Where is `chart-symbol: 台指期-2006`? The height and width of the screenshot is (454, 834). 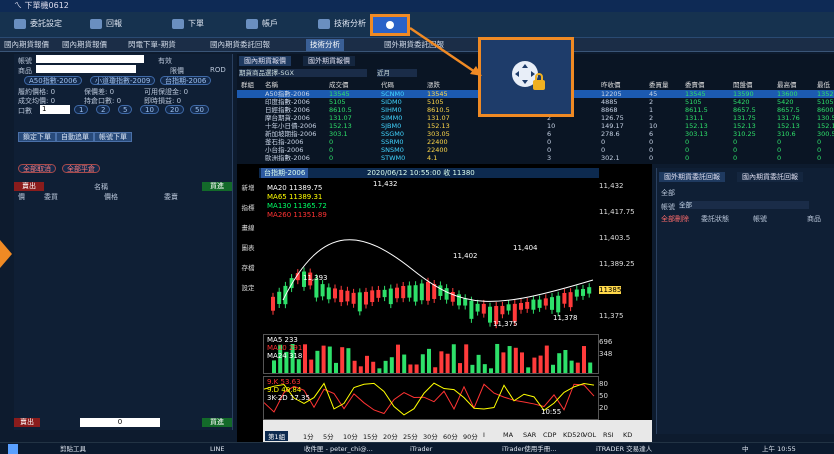
chart-symbol: 台指期-2006 is located at coordinates (285, 173).